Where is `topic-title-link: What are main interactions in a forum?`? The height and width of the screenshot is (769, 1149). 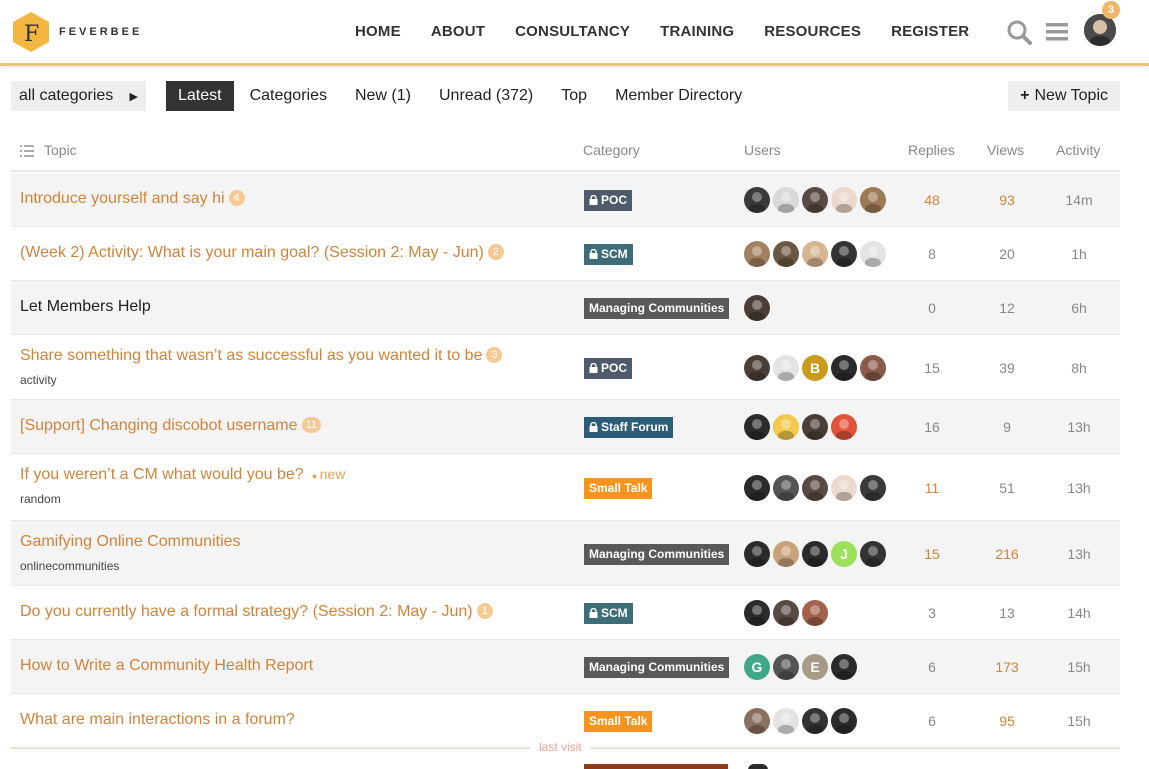
topic-title-link: What are main interactions in a forum? is located at coordinates (157, 720).